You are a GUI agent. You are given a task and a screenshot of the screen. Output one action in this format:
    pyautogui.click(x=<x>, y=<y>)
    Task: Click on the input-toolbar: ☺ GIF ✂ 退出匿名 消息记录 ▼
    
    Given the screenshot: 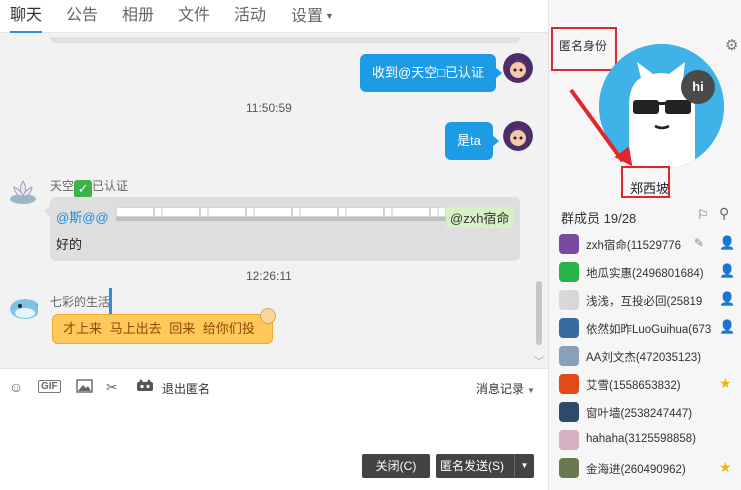 What is the action you would take?
    pyautogui.click(x=274, y=387)
    